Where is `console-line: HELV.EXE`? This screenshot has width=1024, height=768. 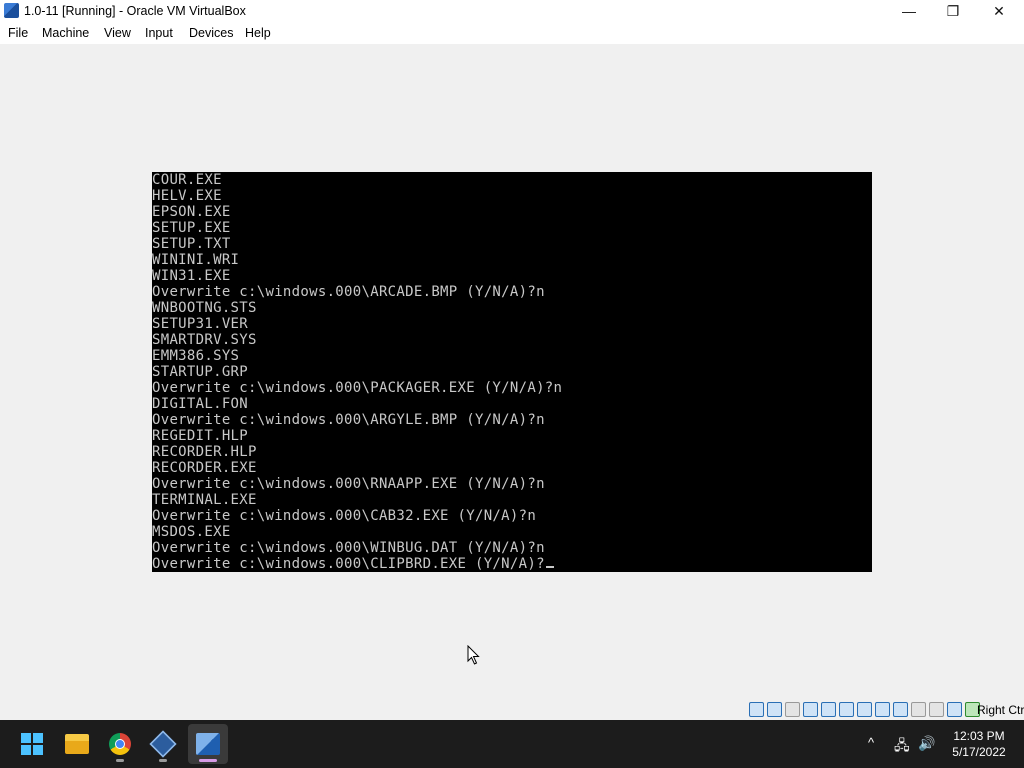 console-line: HELV.EXE is located at coordinates (187, 196).